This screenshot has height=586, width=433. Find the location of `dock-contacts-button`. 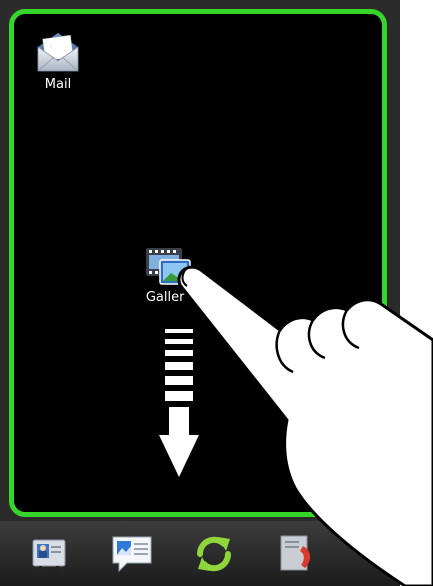

dock-contacts-button is located at coordinates (49, 554).